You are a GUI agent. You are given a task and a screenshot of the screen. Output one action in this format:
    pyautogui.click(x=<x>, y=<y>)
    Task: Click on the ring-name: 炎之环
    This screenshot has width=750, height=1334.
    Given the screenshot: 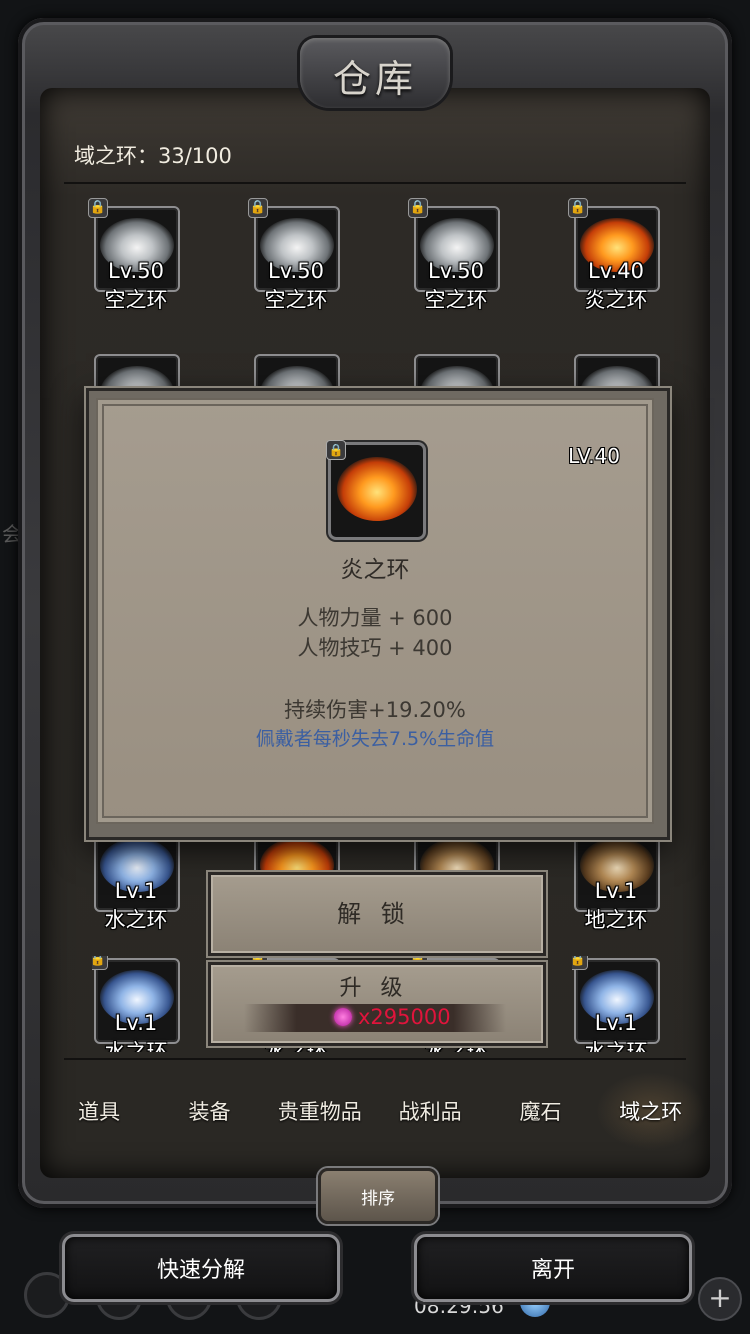 What is the action you would take?
    pyautogui.click(x=616, y=300)
    